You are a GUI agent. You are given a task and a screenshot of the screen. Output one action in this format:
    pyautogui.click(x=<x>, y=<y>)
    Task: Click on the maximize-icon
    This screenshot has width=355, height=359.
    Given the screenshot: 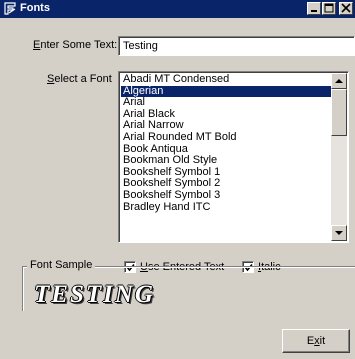 What is the action you would take?
    pyautogui.click(x=329, y=8)
    